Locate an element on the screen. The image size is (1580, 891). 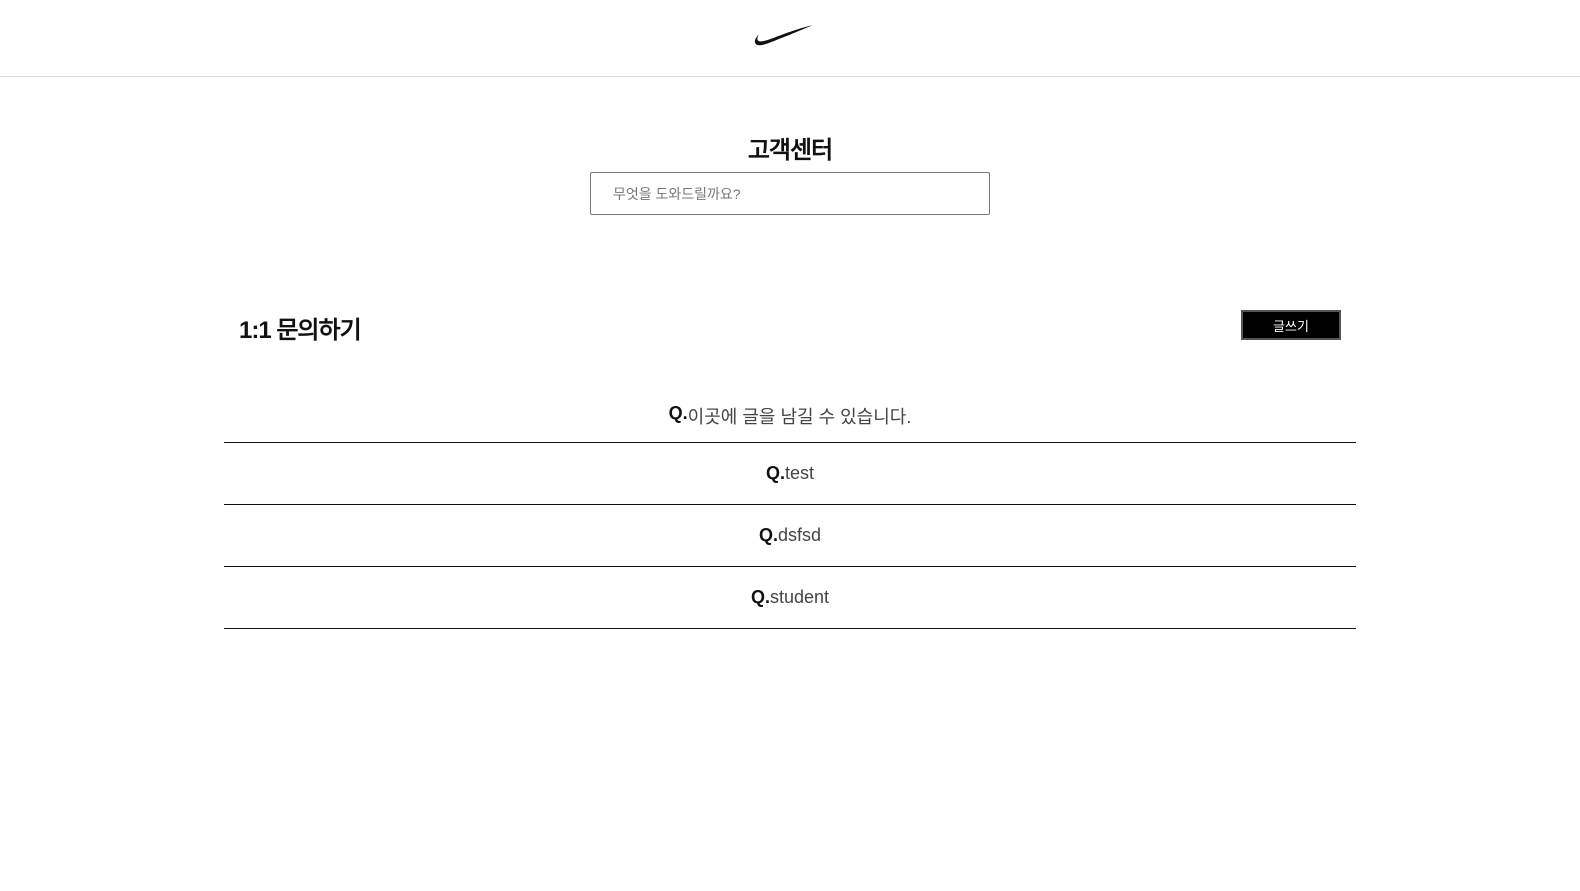
question-text: dsfsd is located at coordinates (799, 535).